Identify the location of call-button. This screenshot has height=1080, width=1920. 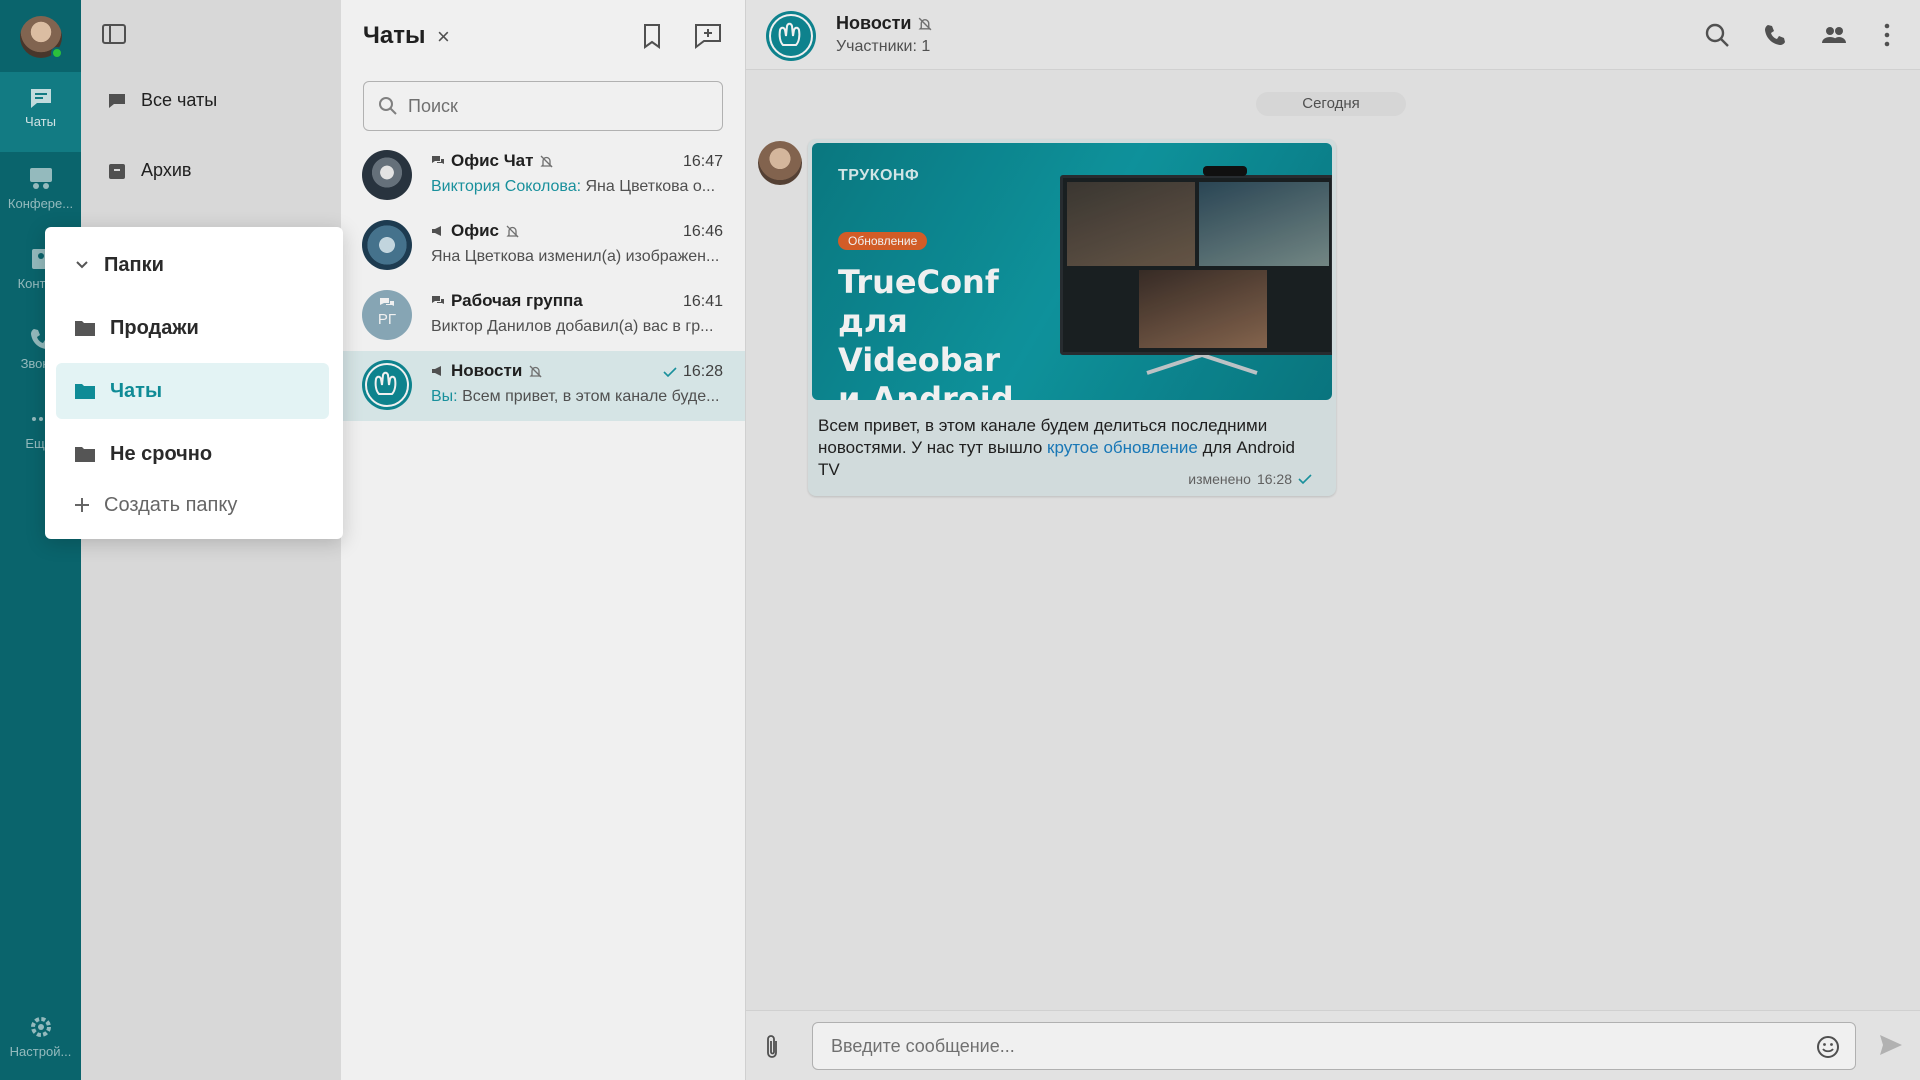
(1775, 37).